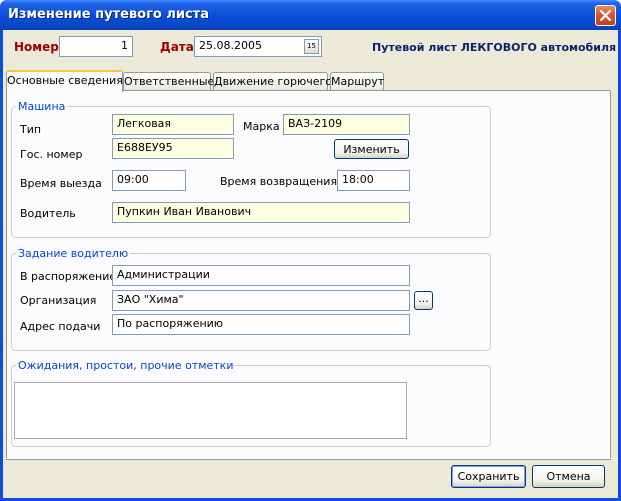 This screenshot has height=501, width=621. I want to click on address-label: Адрес подачи, so click(60, 326).